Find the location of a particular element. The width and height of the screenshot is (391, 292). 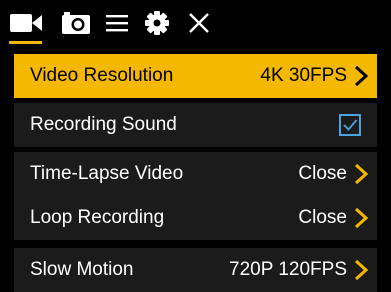

menu-item-recording-sound: Recording Sound is located at coordinates (195, 125).